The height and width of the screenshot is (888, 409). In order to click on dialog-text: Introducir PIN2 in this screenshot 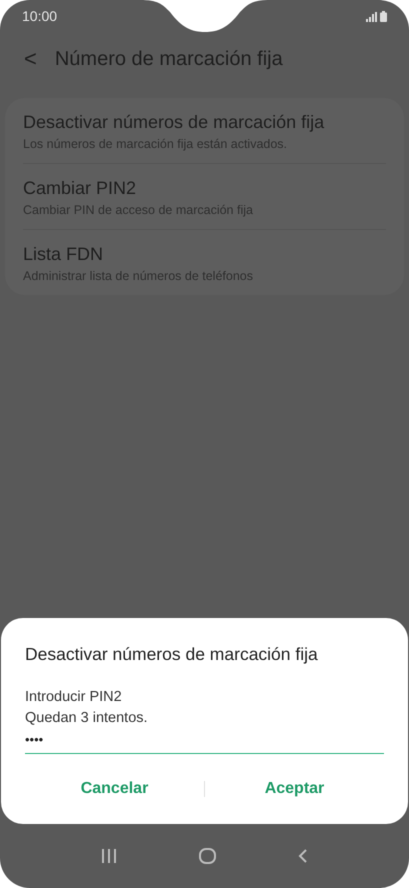, I will do `click(74, 697)`.